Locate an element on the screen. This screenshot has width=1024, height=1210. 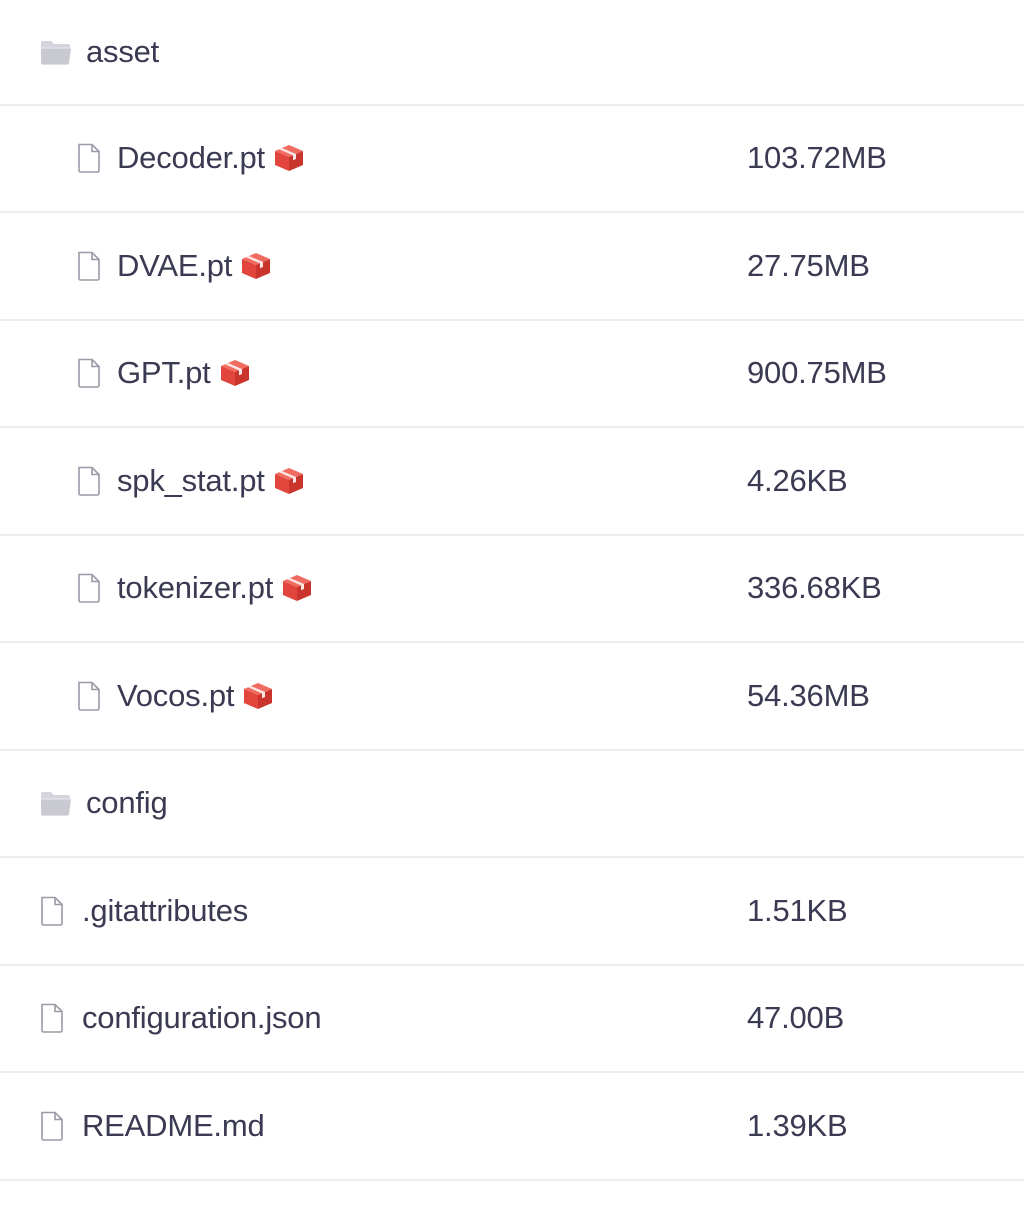
file-row-gpt: GPT.pt 900.75MB is located at coordinates (512, 374).